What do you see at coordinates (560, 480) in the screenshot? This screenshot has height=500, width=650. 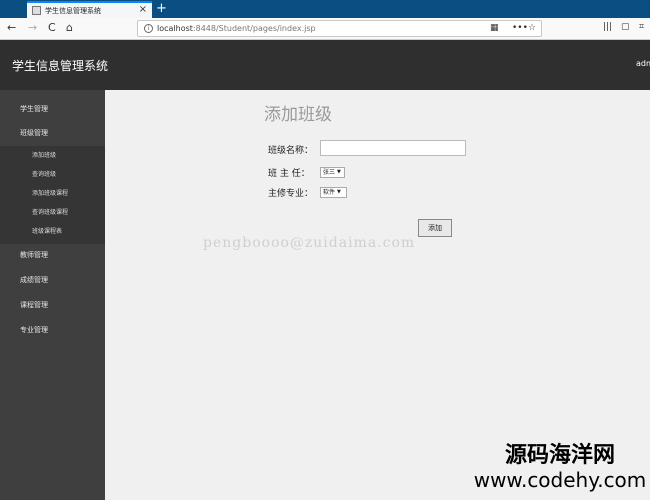 I see `brand-url: www.codehy.com` at bounding box center [560, 480].